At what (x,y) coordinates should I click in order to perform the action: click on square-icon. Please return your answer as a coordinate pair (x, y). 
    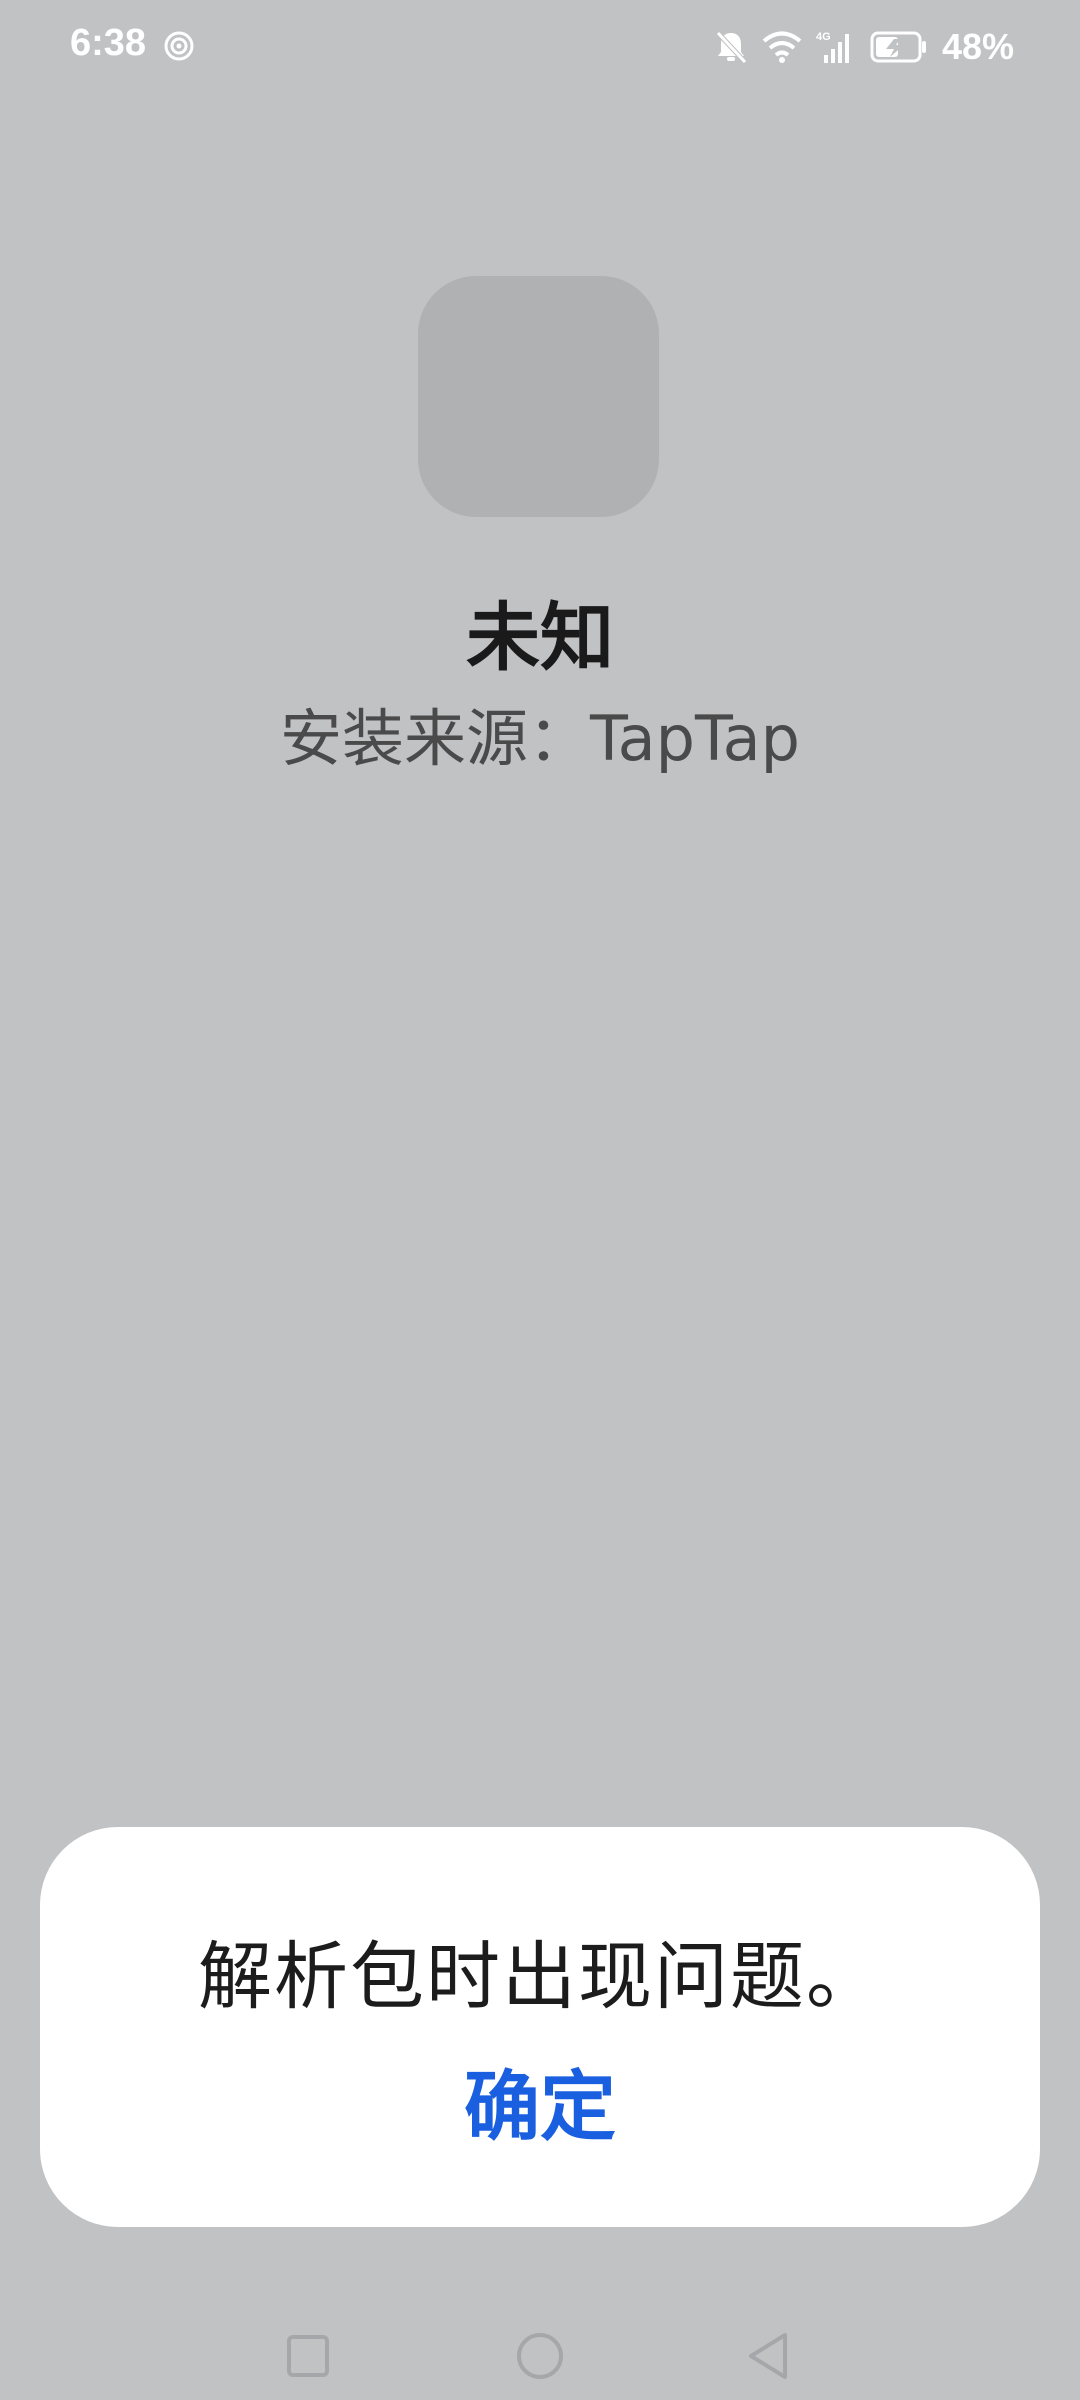
    Looking at the image, I should click on (308, 2358).